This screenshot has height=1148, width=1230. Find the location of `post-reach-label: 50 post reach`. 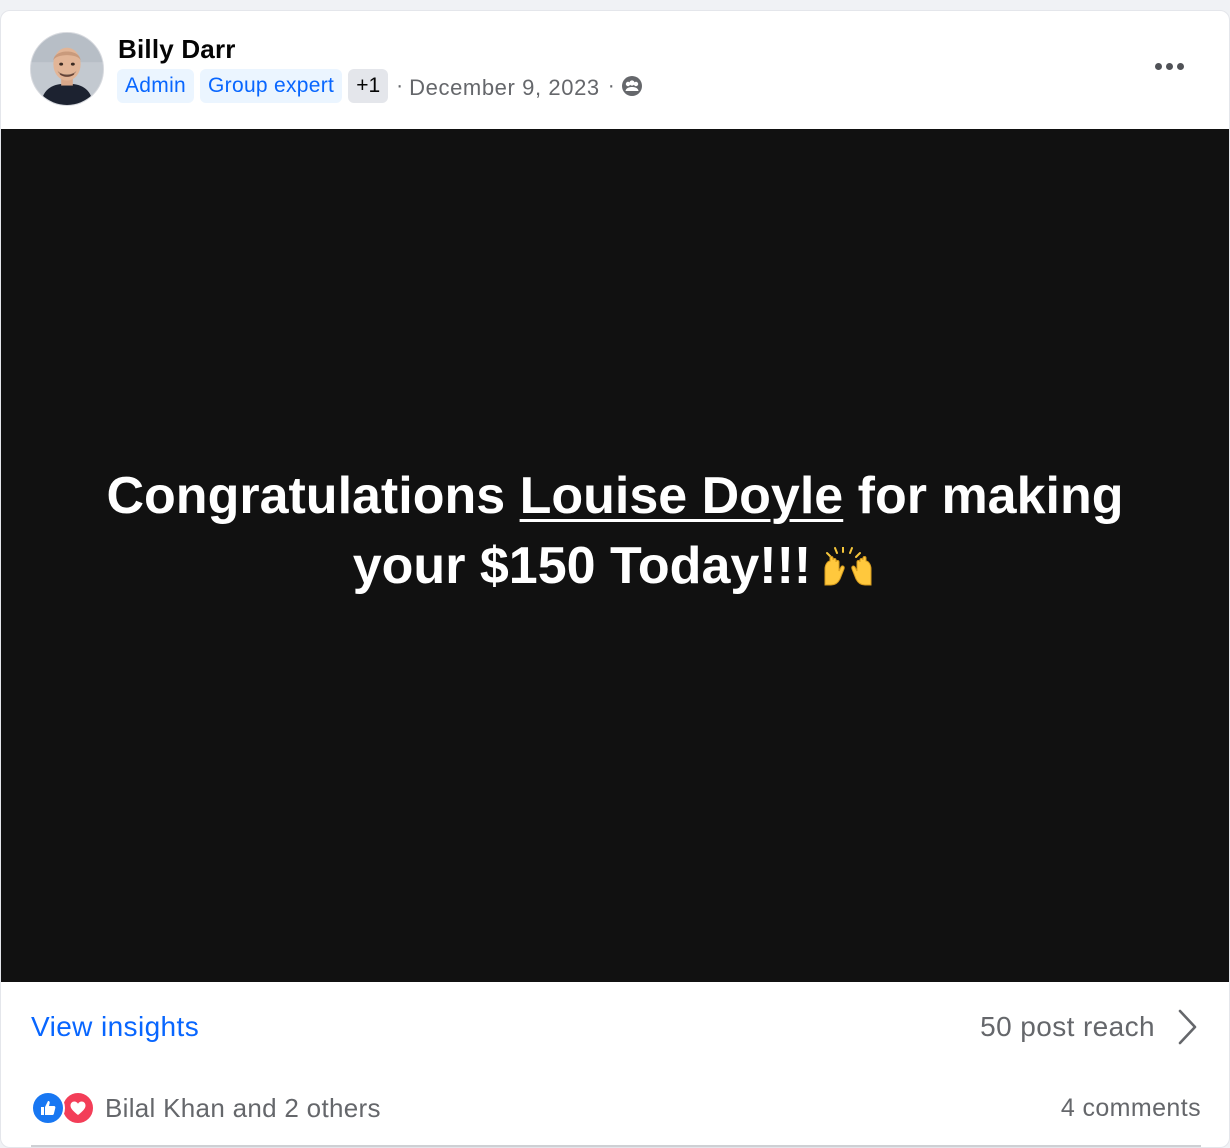

post-reach-label: 50 post reach is located at coordinates (1067, 1026).